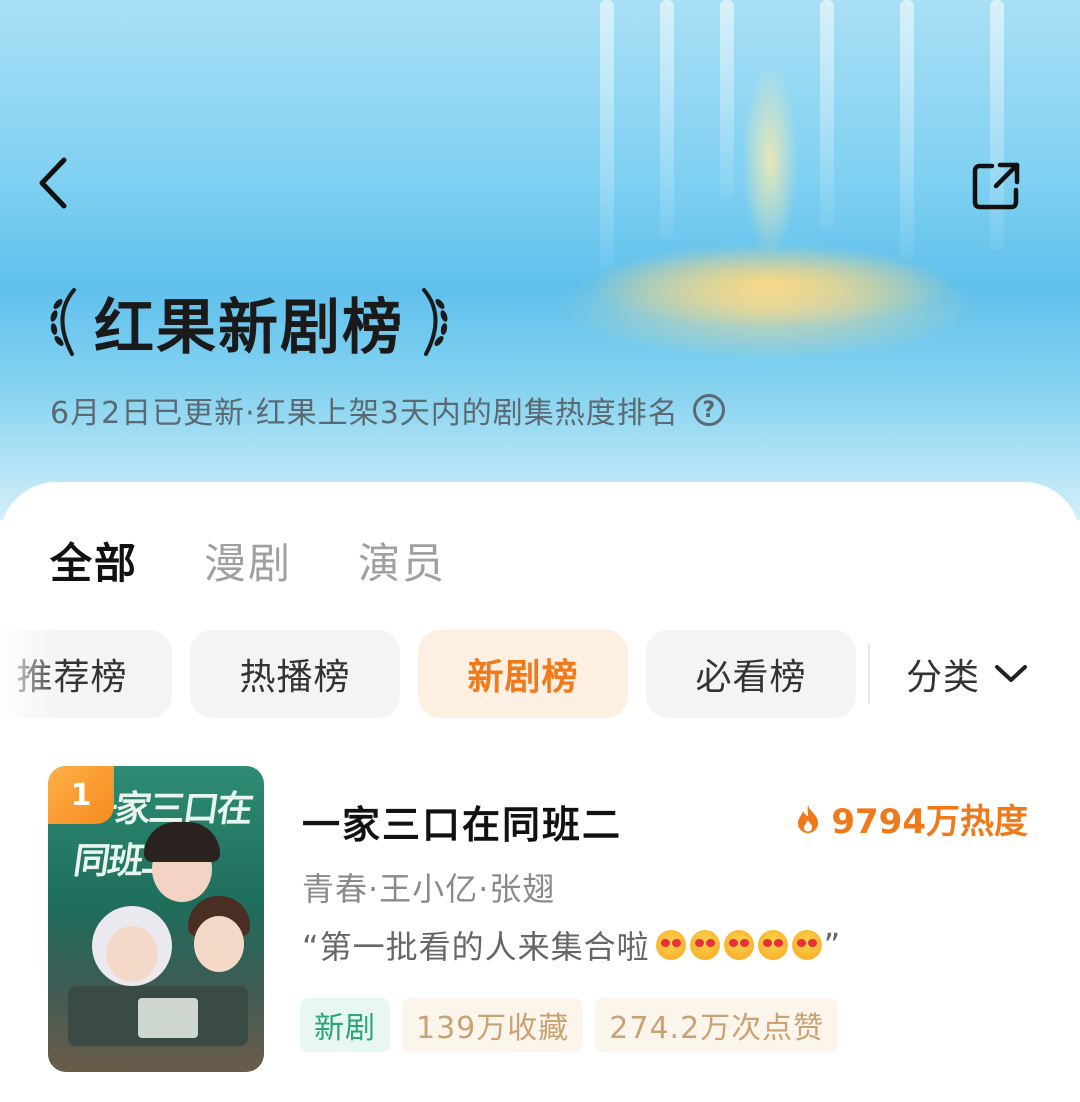 The width and height of the screenshot is (1080, 1102). I want to click on banner-glow, so click(770, 305).